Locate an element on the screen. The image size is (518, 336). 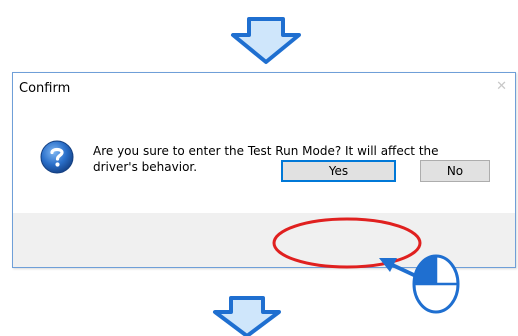
close-icon: ✕ is located at coordinates (501, 86).